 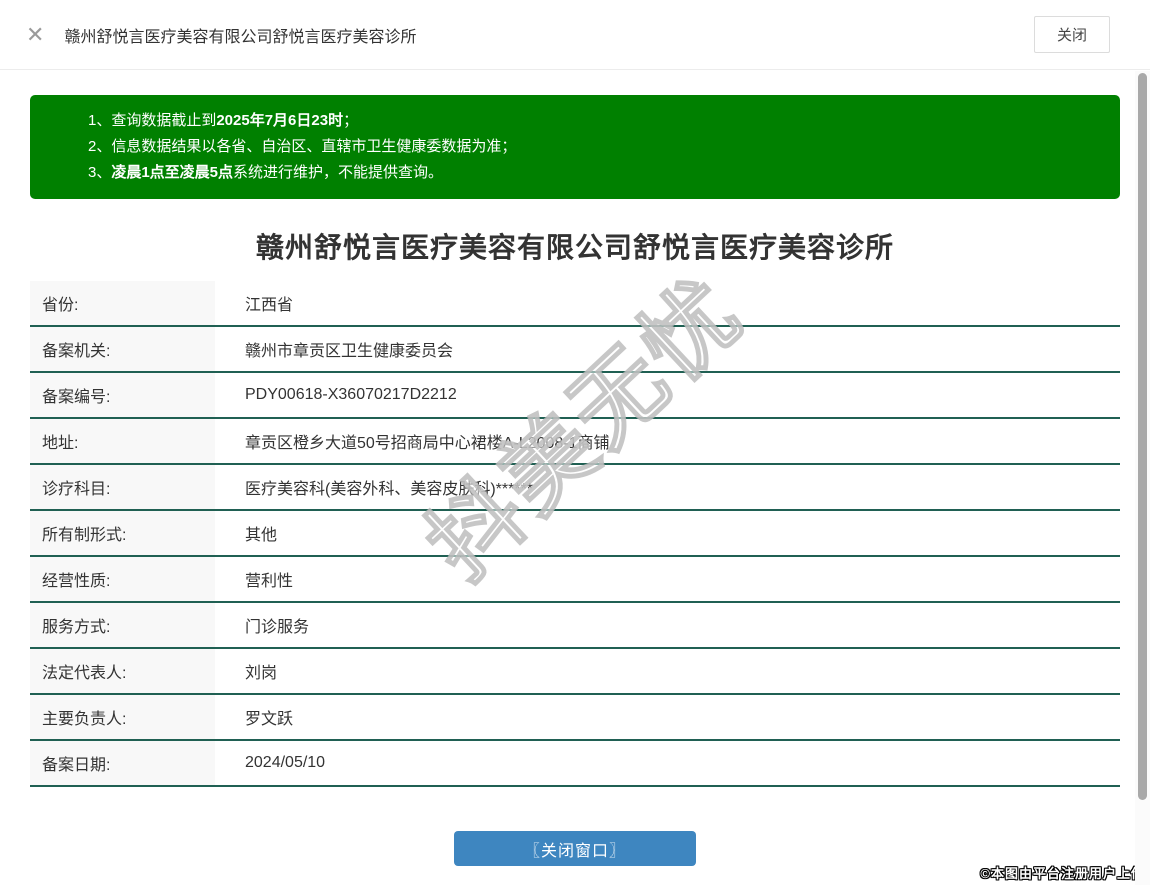 What do you see at coordinates (285, 762) in the screenshot?
I see `row-value: 2024/05/10` at bounding box center [285, 762].